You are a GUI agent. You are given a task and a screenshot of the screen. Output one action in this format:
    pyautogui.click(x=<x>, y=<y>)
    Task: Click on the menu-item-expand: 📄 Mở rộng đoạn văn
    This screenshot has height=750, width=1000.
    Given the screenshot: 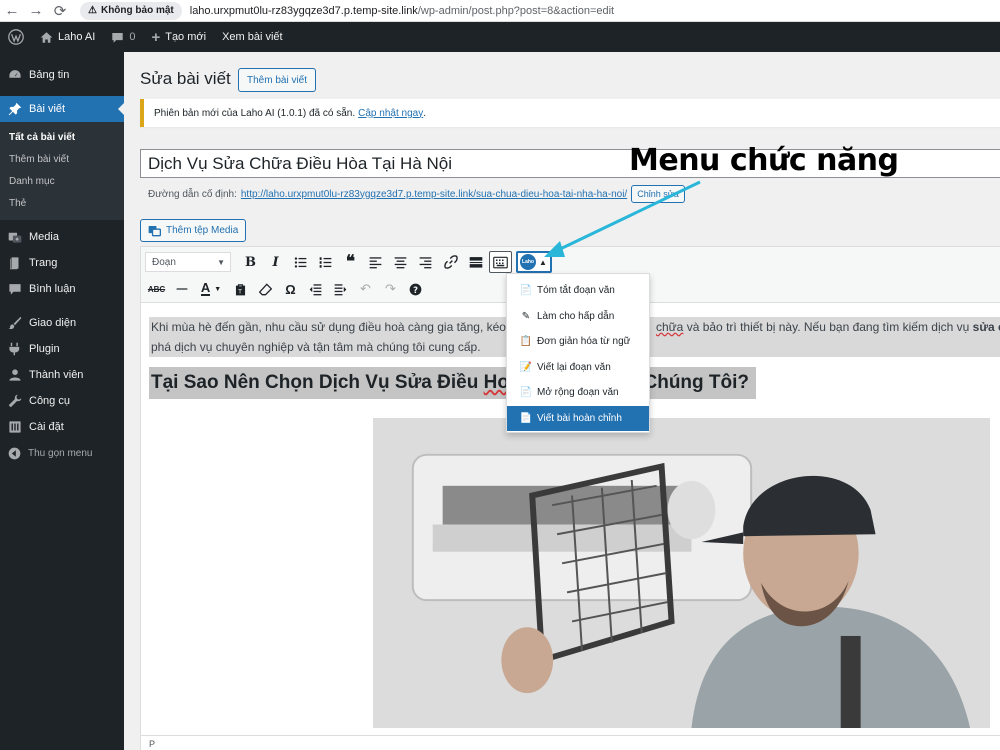 What is the action you would take?
    pyautogui.click(x=578, y=393)
    